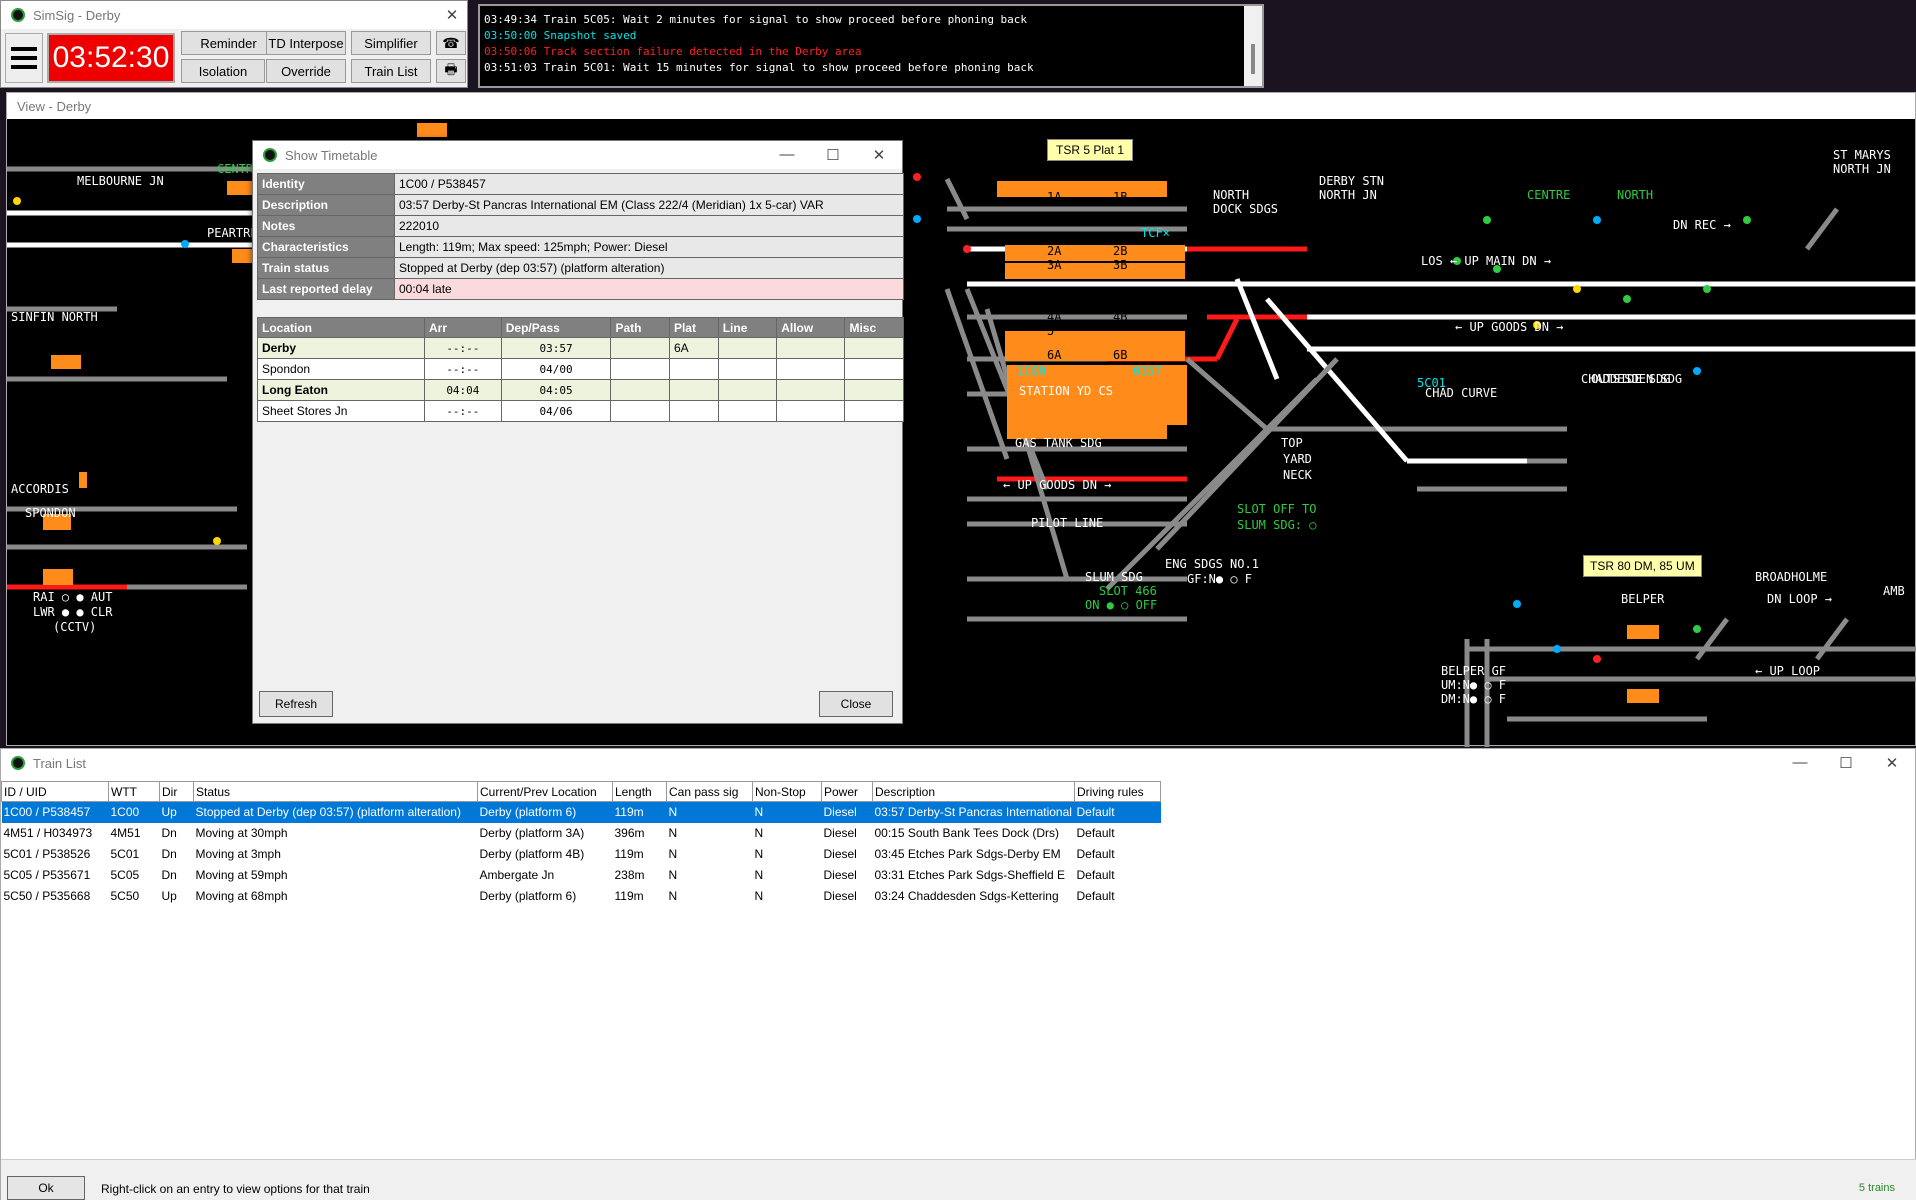 Image resolution: width=1916 pixels, height=1200 pixels. Describe the element at coordinates (580, 390) in the screenshot. I see `timetable-row: Long Eaton 04:04 04:05` at that location.